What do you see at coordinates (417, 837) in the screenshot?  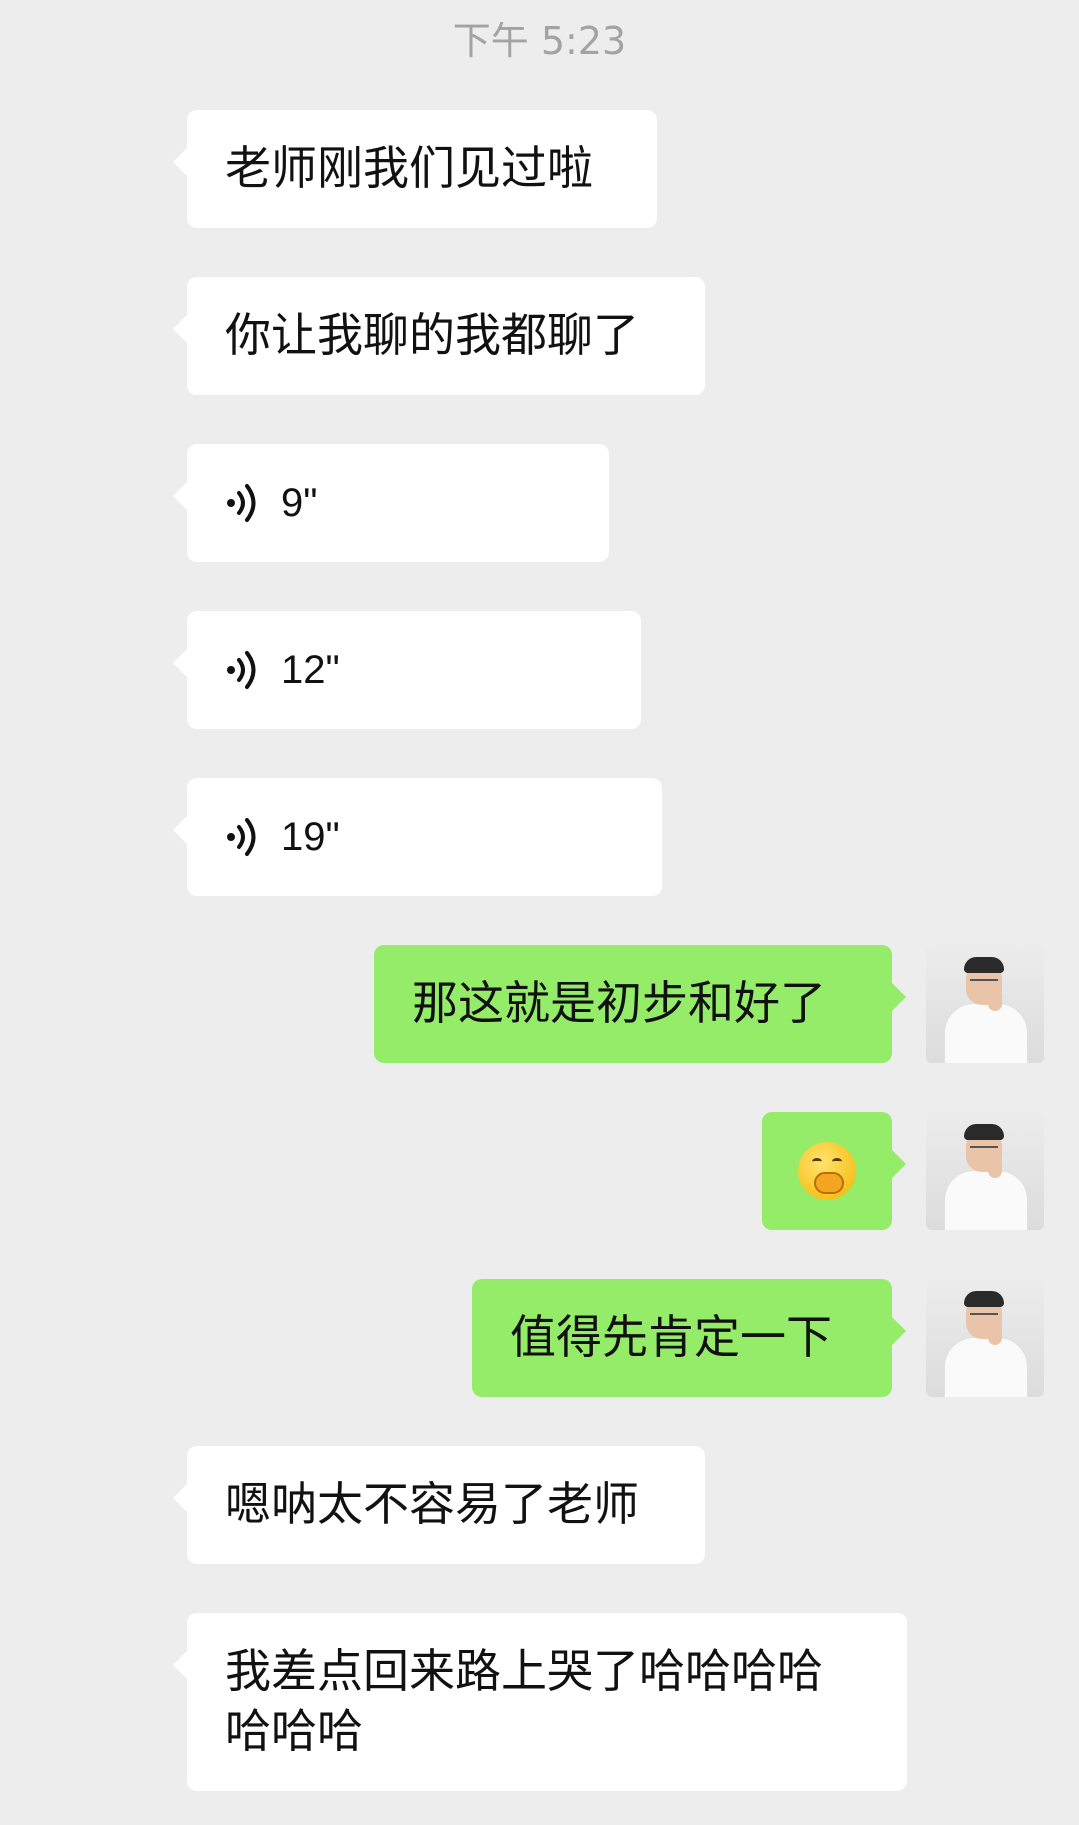 I see `voice-message-bubble: 19"` at bounding box center [417, 837].